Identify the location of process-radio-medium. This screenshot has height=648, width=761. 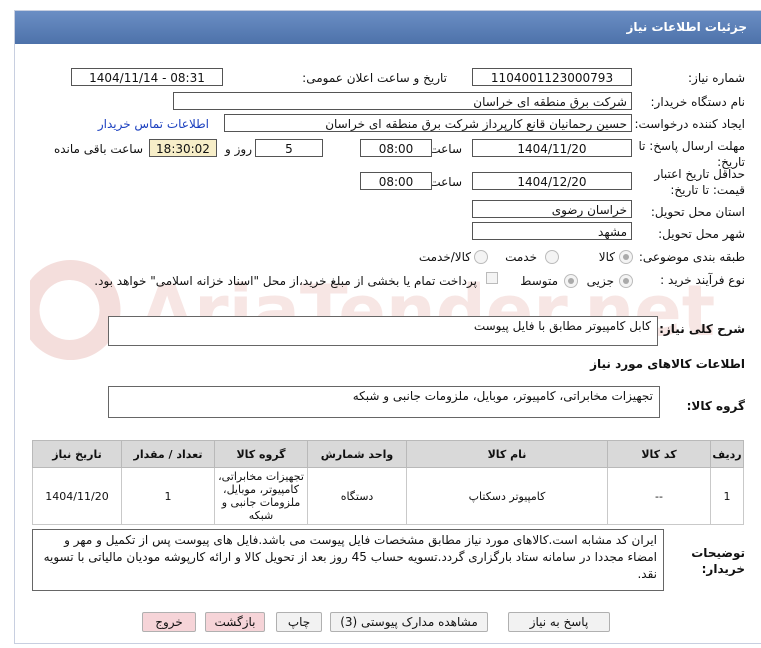
(571, 281).